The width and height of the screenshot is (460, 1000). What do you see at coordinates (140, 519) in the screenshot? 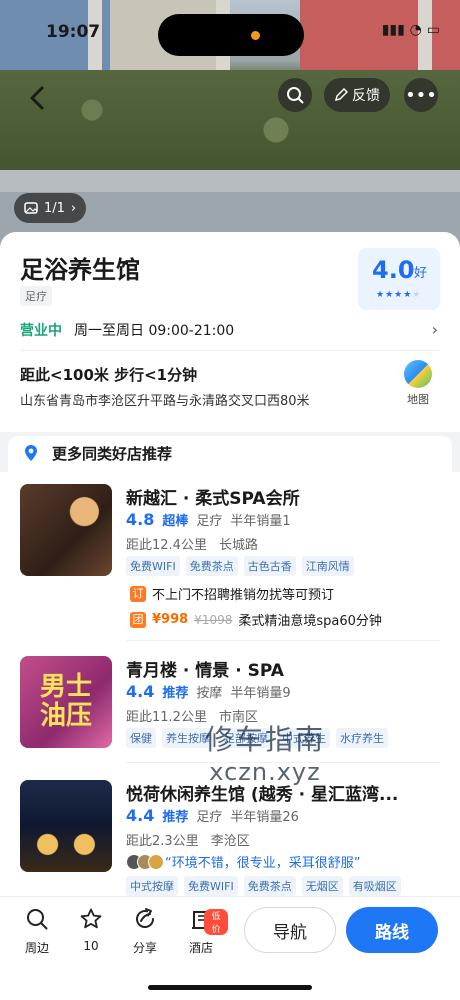
I see `shop-score: 4.8` at bounding box center [140, 519].